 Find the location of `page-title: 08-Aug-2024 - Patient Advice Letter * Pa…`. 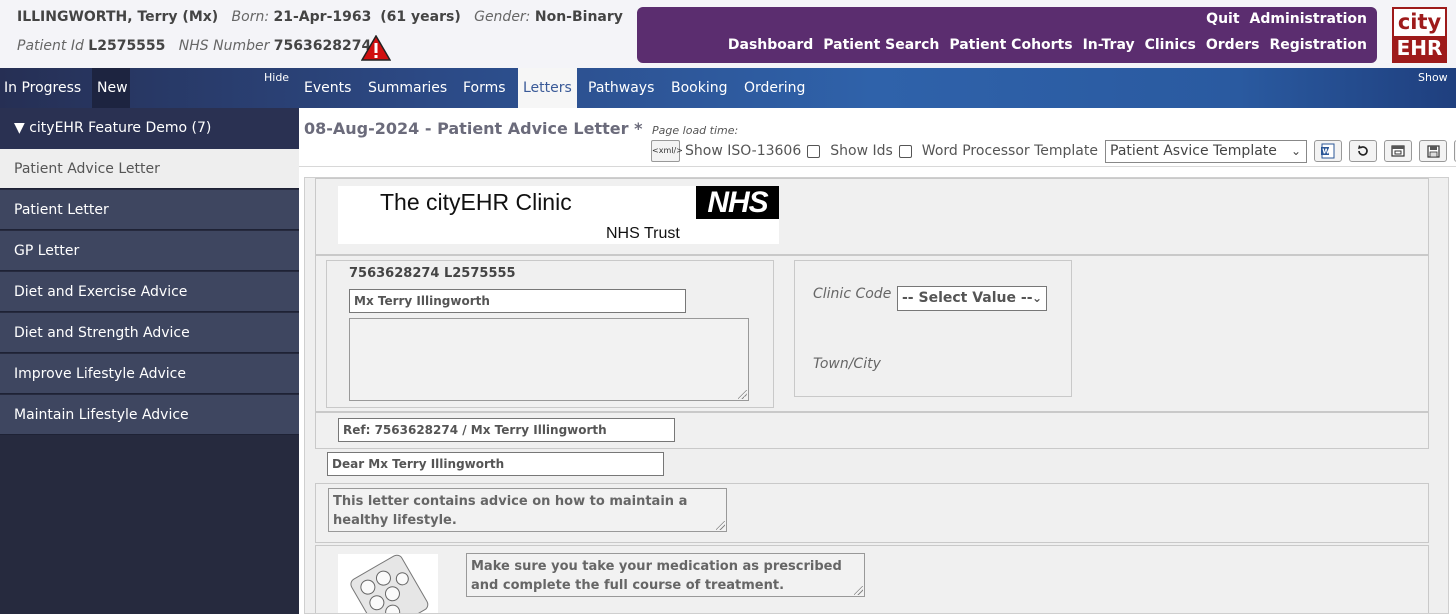

page-title: 08-Aug-2024 - Patient Advice Letter * Pa… is located at coordinates (521, 128).